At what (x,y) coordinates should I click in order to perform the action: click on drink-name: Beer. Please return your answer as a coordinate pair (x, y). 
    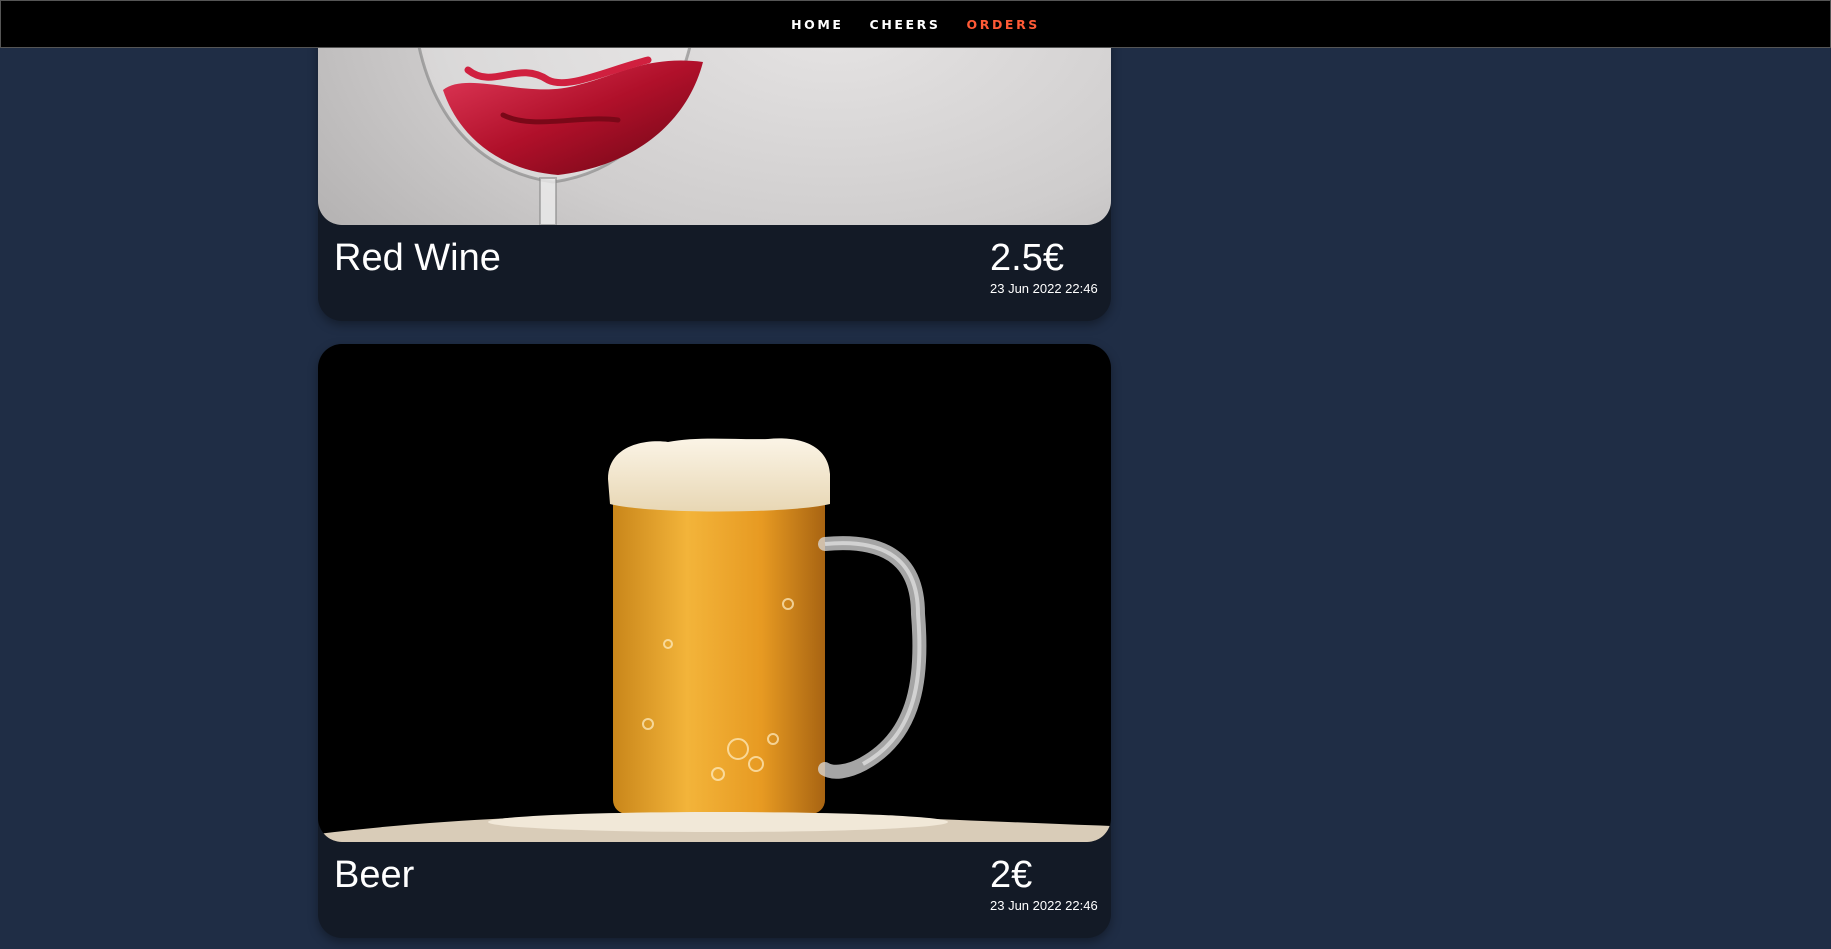
    Looking at the image, I should click on (374, 875).